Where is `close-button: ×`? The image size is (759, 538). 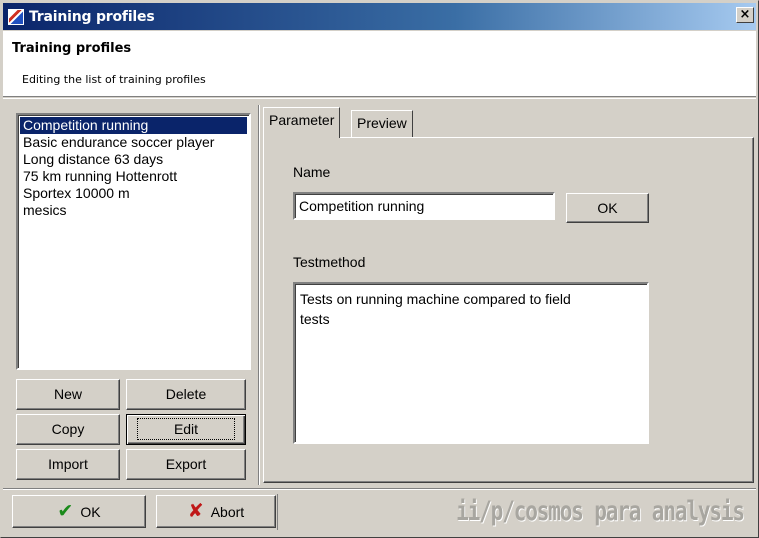
close-button: × is located at coordinates (745, 15).